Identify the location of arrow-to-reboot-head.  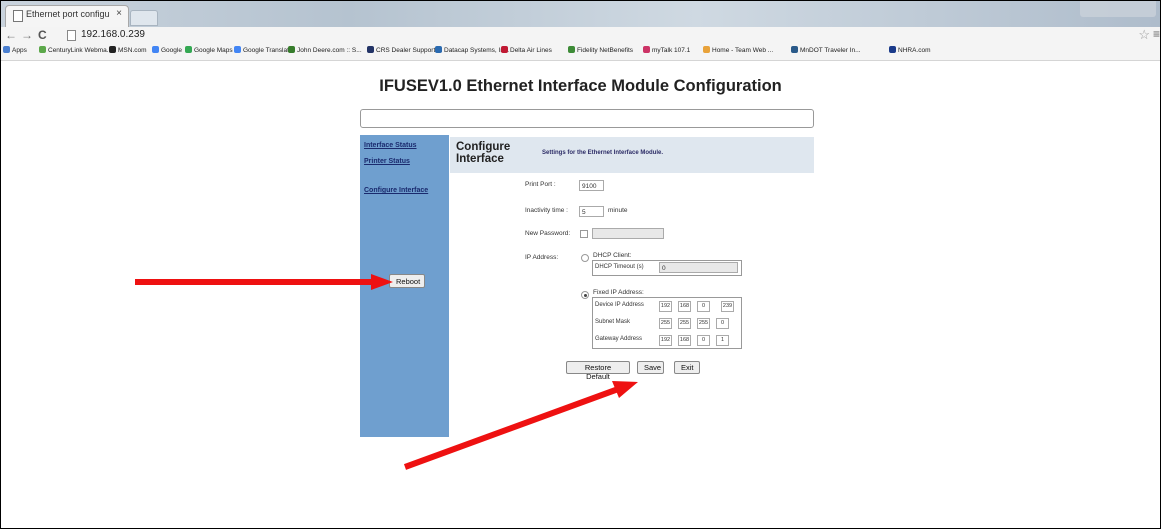
(382, 282).